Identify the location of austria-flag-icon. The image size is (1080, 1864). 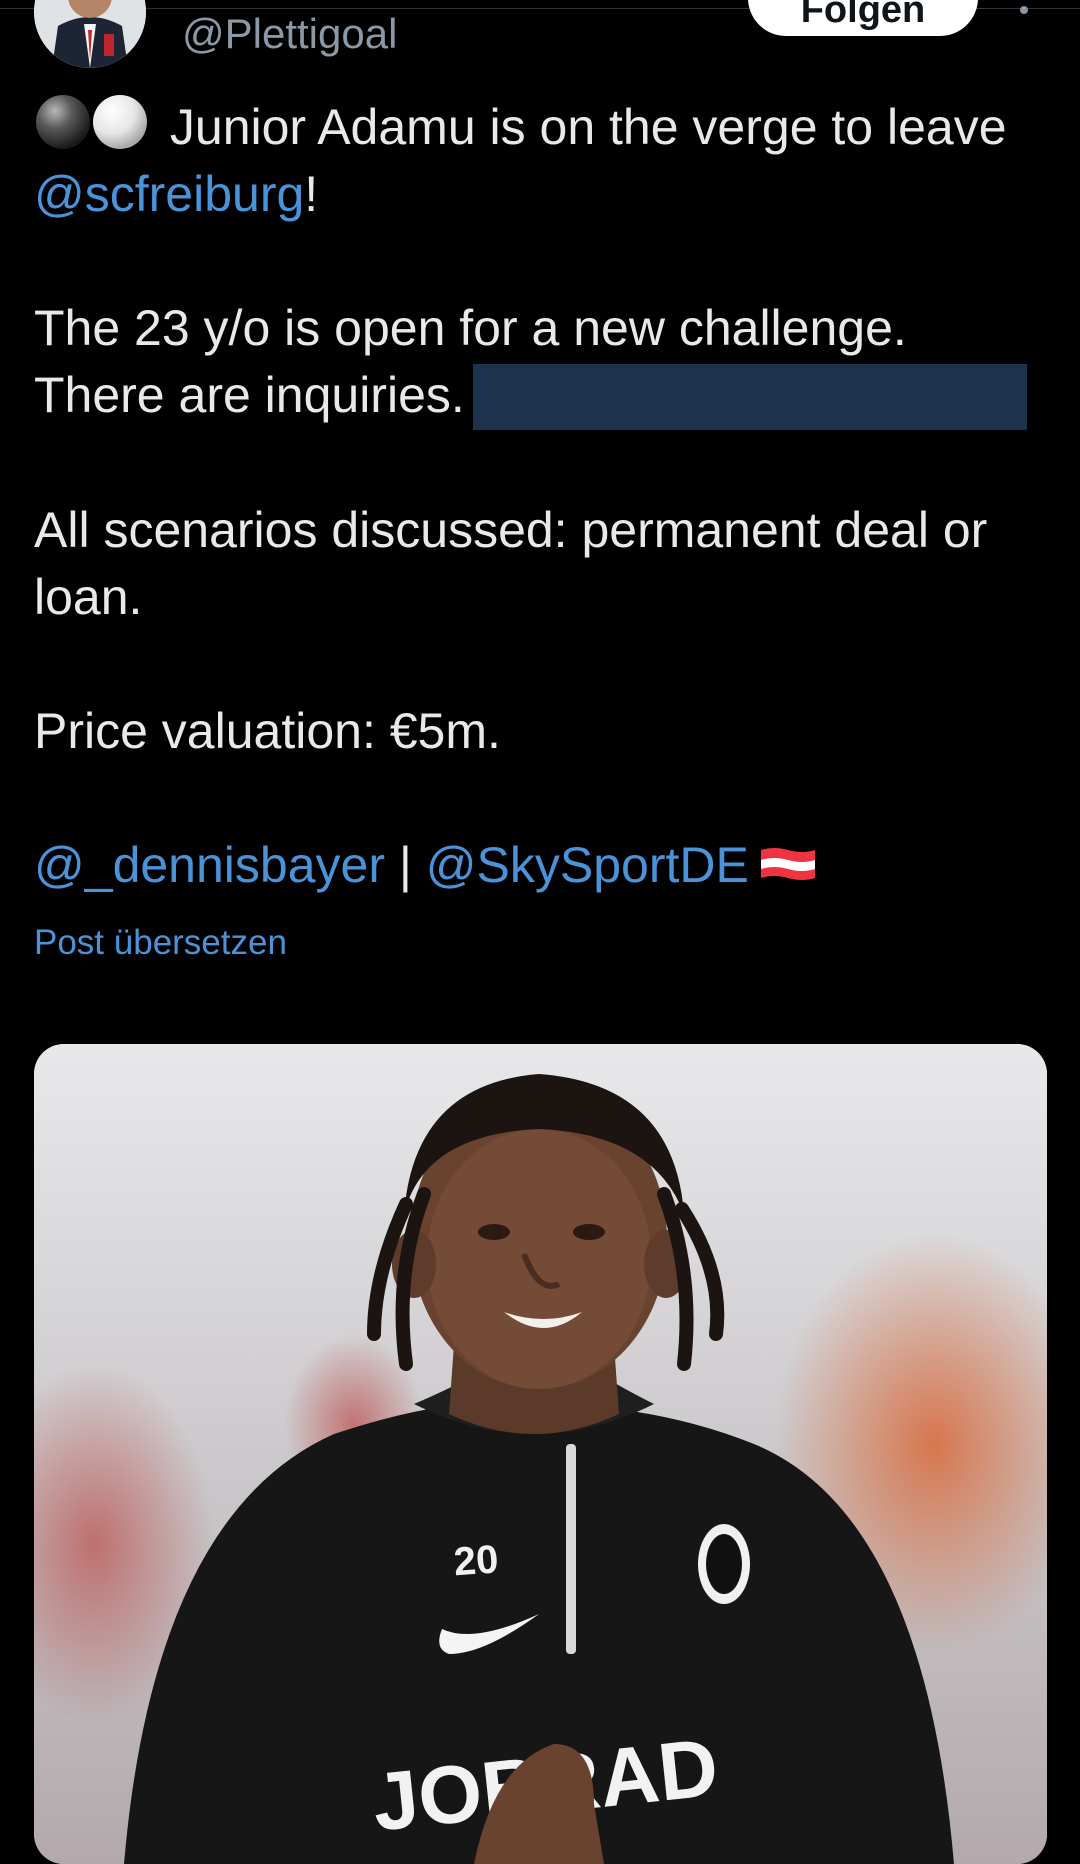
(787, 864).